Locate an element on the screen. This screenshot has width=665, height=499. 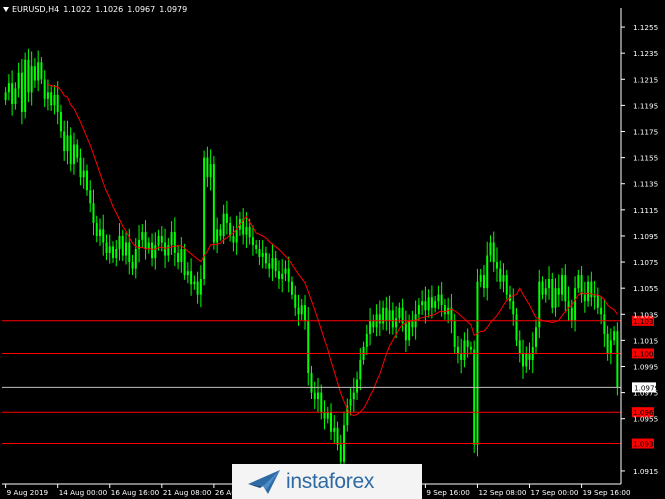
price-tick-label: 1.1175 is located at coordinates (645, 132).